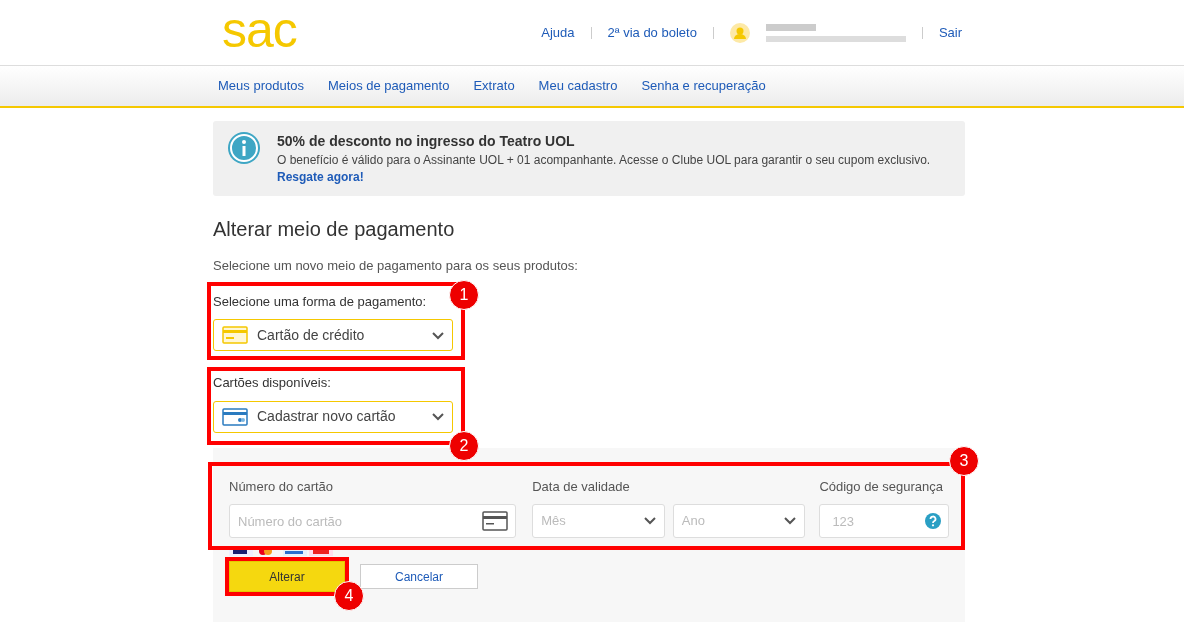  Describe the element at coordinates (419, 576) in the screenshot. I see `cancel-button: Cancelar` at that location.